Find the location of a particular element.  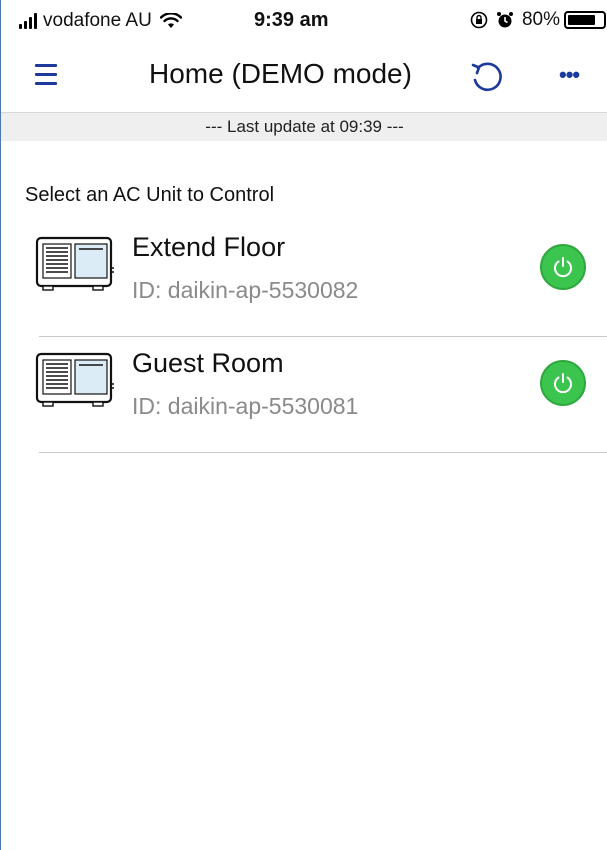

status-time: 9:39 am is located at coordinates (291, 20).